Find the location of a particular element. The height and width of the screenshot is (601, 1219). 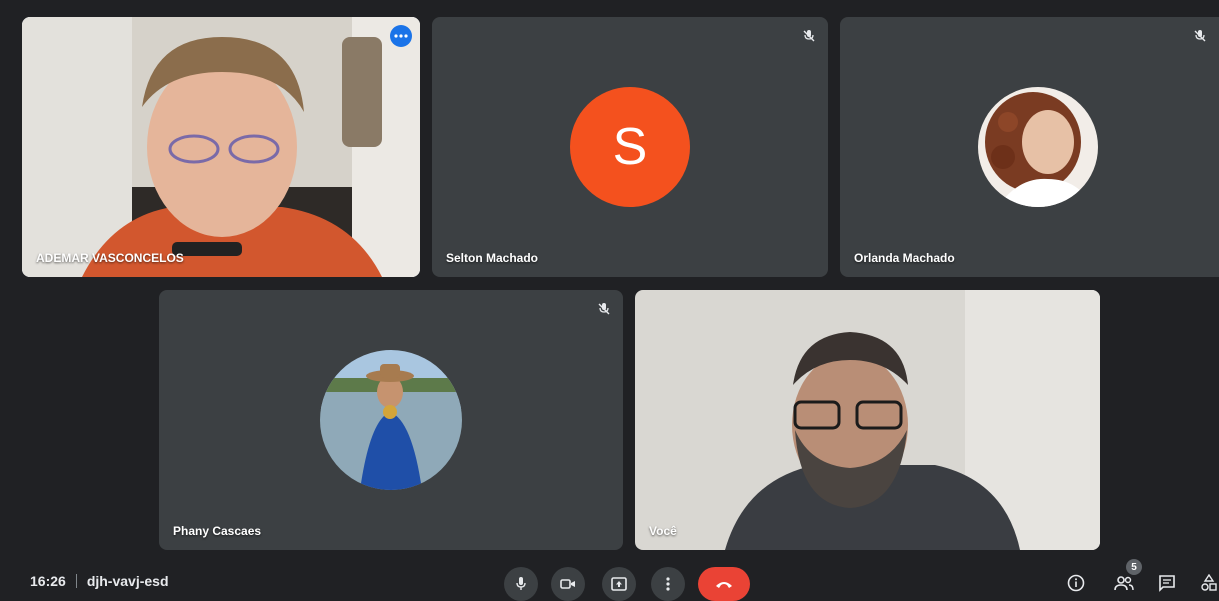

chat-button is located at coordinates (1167, 583).